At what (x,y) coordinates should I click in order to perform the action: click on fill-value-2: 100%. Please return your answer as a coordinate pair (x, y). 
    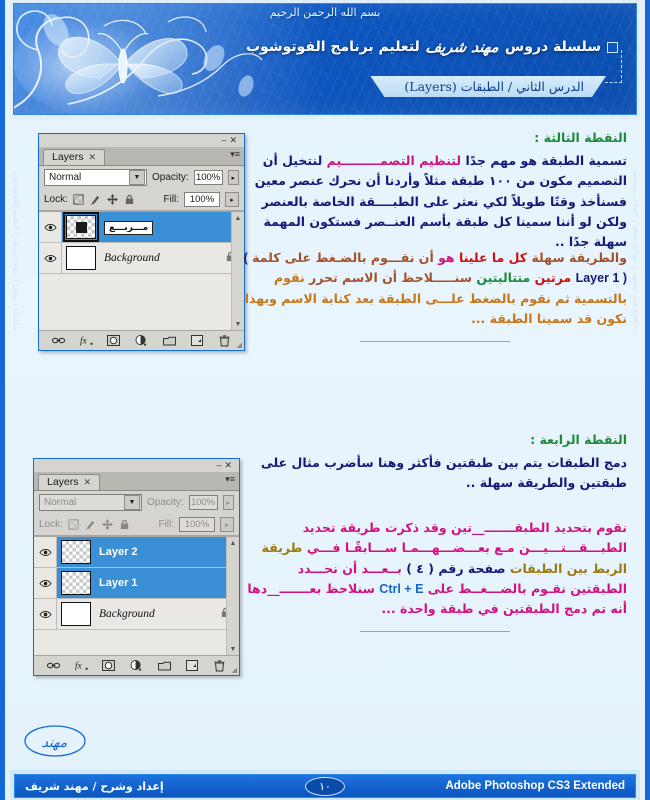
    Looking at the image, I should click on (197, 524).